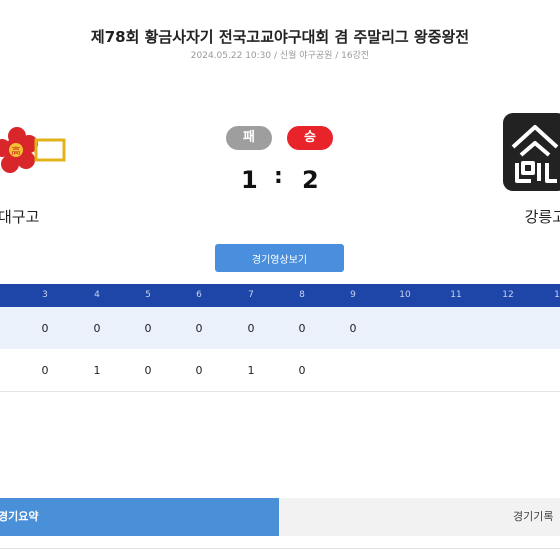 The width and height of the screenshot is (560, 560). I want to click on svg-text: 高, so click(15, 151).